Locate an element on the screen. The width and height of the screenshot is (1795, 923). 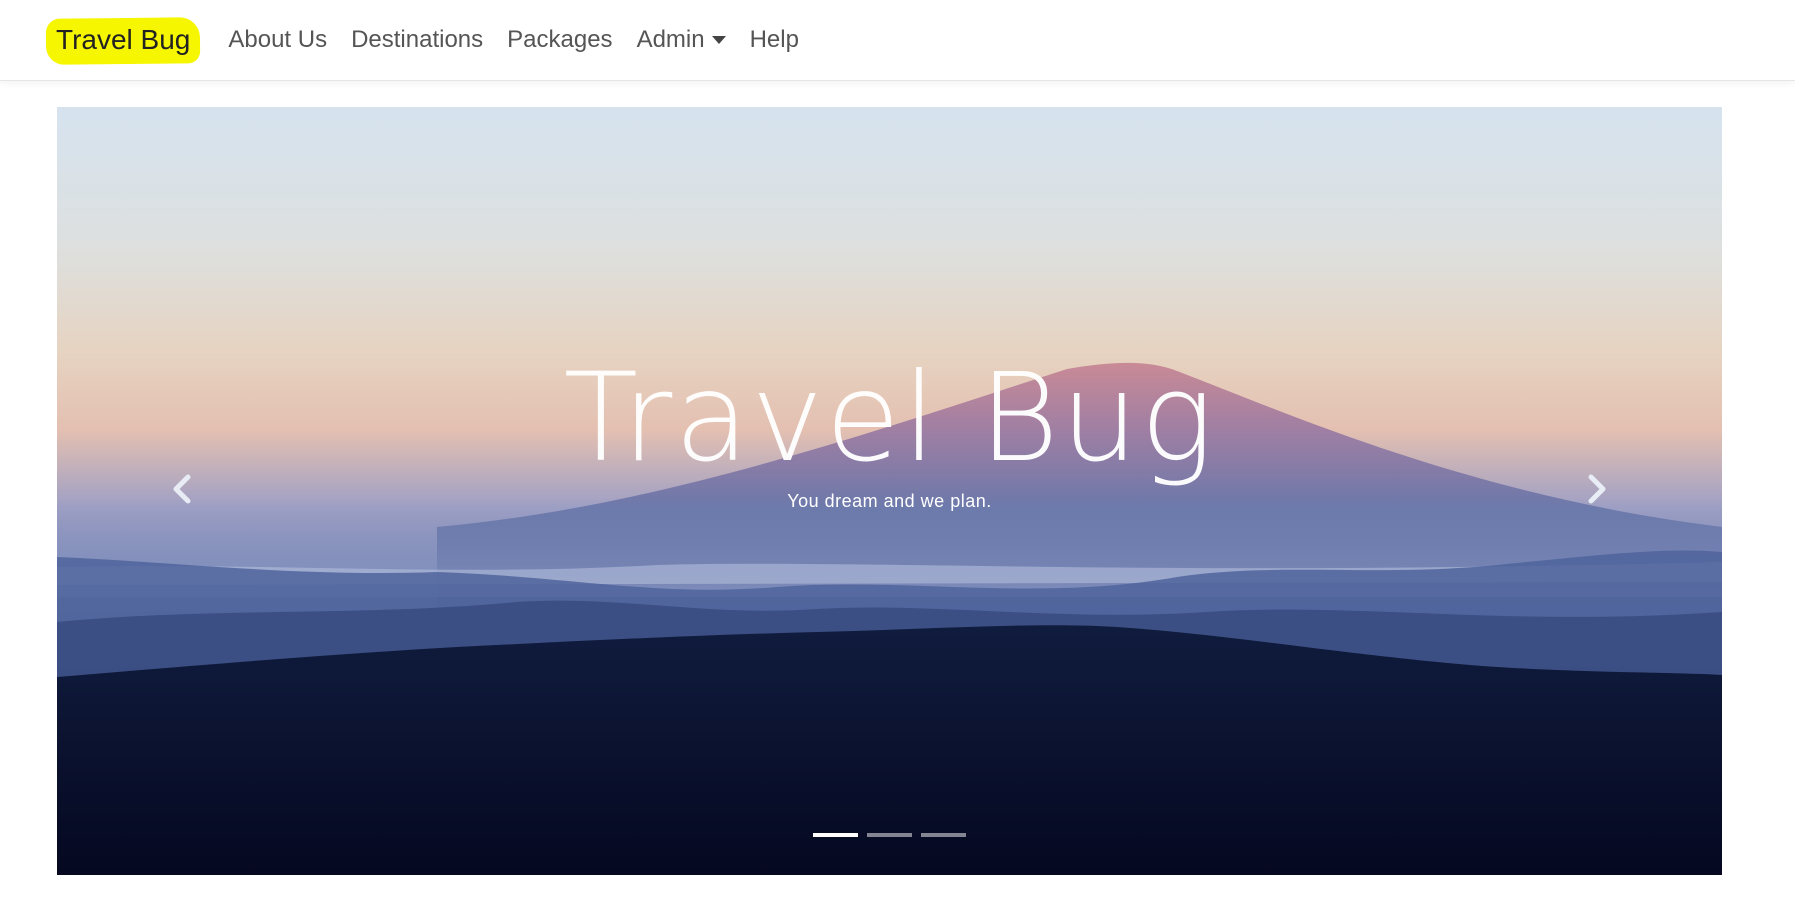
nav-admin-dropdown: Admin is located at coordinates (681, 40).